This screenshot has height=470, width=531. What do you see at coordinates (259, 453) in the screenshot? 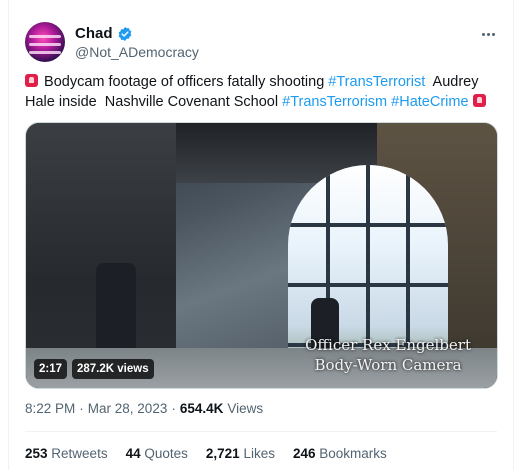
I see `likes-label: Likes` at bounding box center [259, 453].